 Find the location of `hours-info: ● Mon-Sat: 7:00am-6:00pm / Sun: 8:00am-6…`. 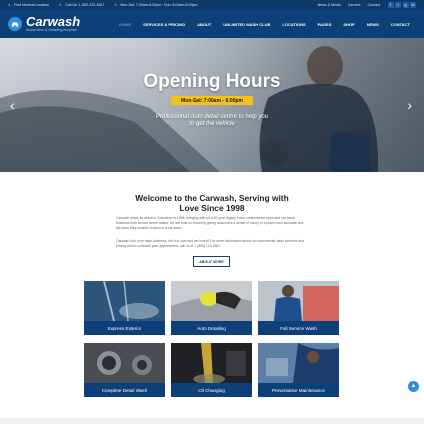

hours-info: ● Mon-Sat: 7:00am-6:00pm / Sun: 8:00am-6… is located at coordinates (156, 5).